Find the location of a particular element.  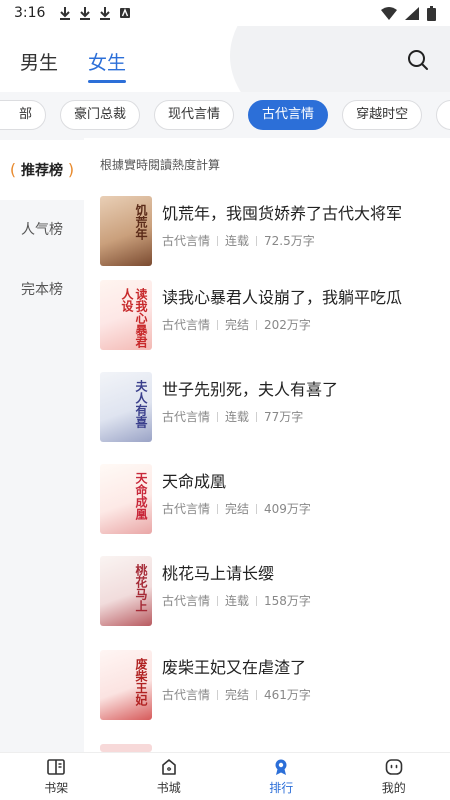

ranking-sidebar: ( 推荐榜 ) 人气榜 完本榜 is located at coordinates (42, 445).